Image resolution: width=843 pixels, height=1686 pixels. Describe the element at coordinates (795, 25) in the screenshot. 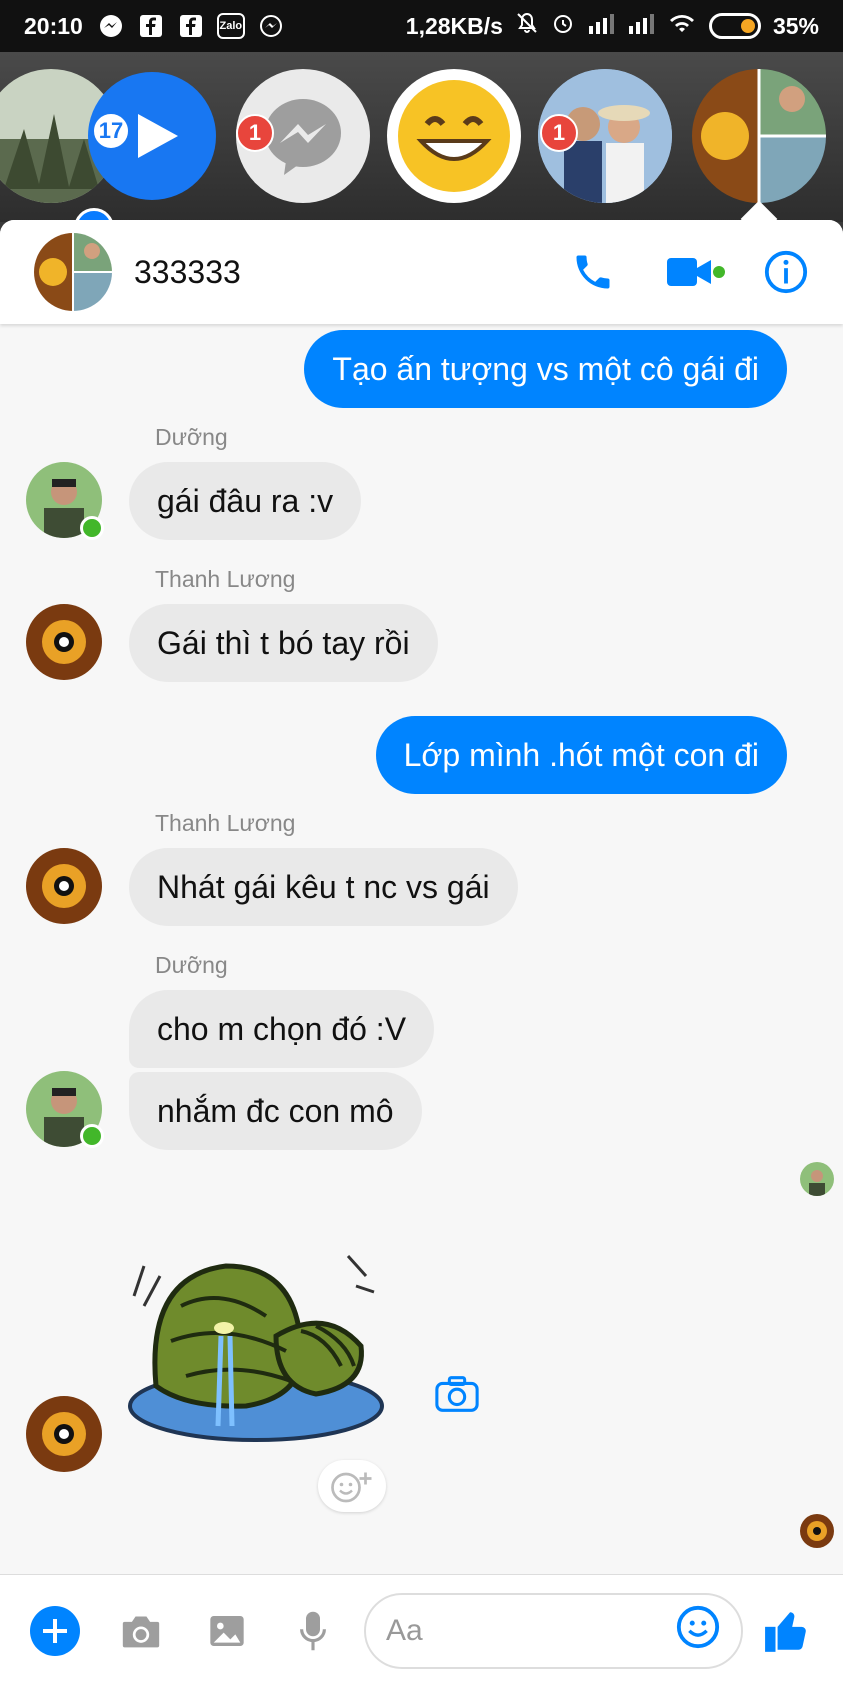

I see `battery-percent: 35%` at that location.